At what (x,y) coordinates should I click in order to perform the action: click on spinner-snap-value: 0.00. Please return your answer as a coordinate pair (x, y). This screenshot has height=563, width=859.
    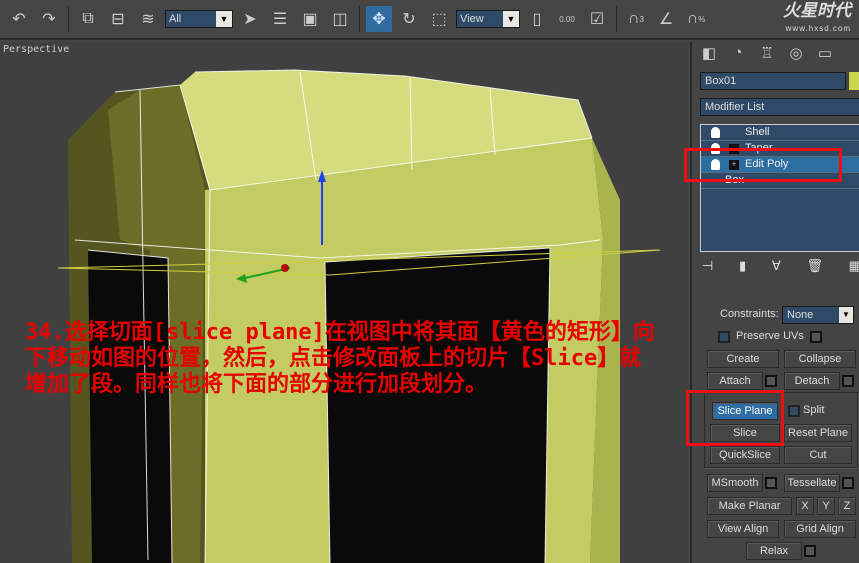
    Looking at the image, I should click on (567, 19).